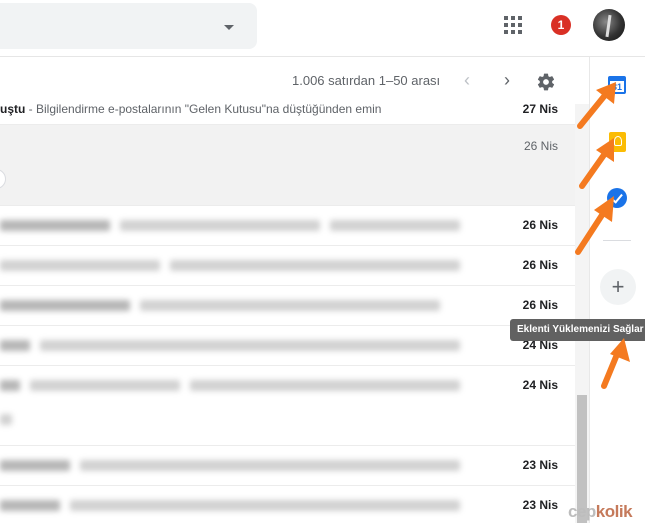  I want to click on notification-badge: 1, so click(561, 25).